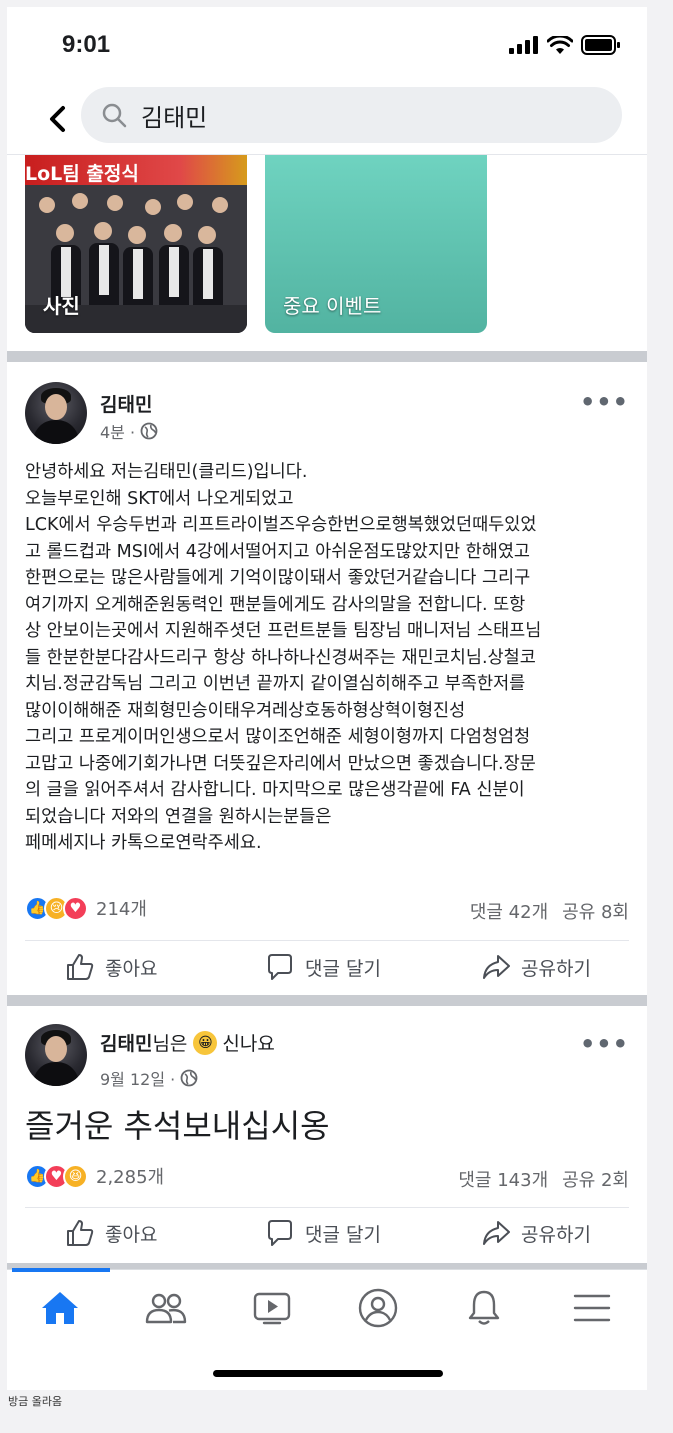 The height and width of the screenshot is (1433, 673). I want to click on haha-reaction-icon: 😆, so click(75, 1176).